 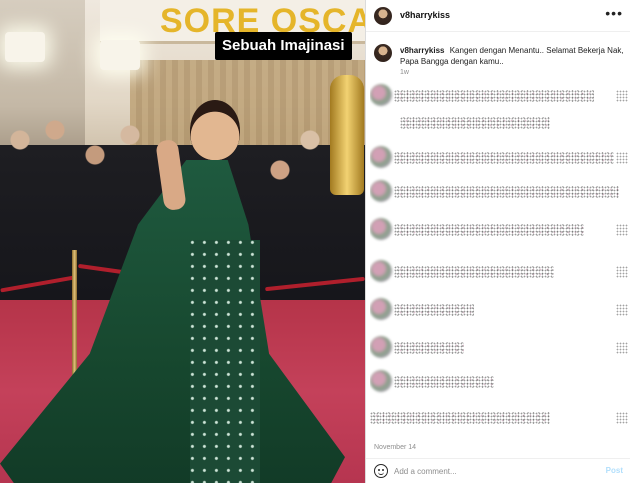 I want to click on post-comment-button: Post, so click(x=614, y=470).